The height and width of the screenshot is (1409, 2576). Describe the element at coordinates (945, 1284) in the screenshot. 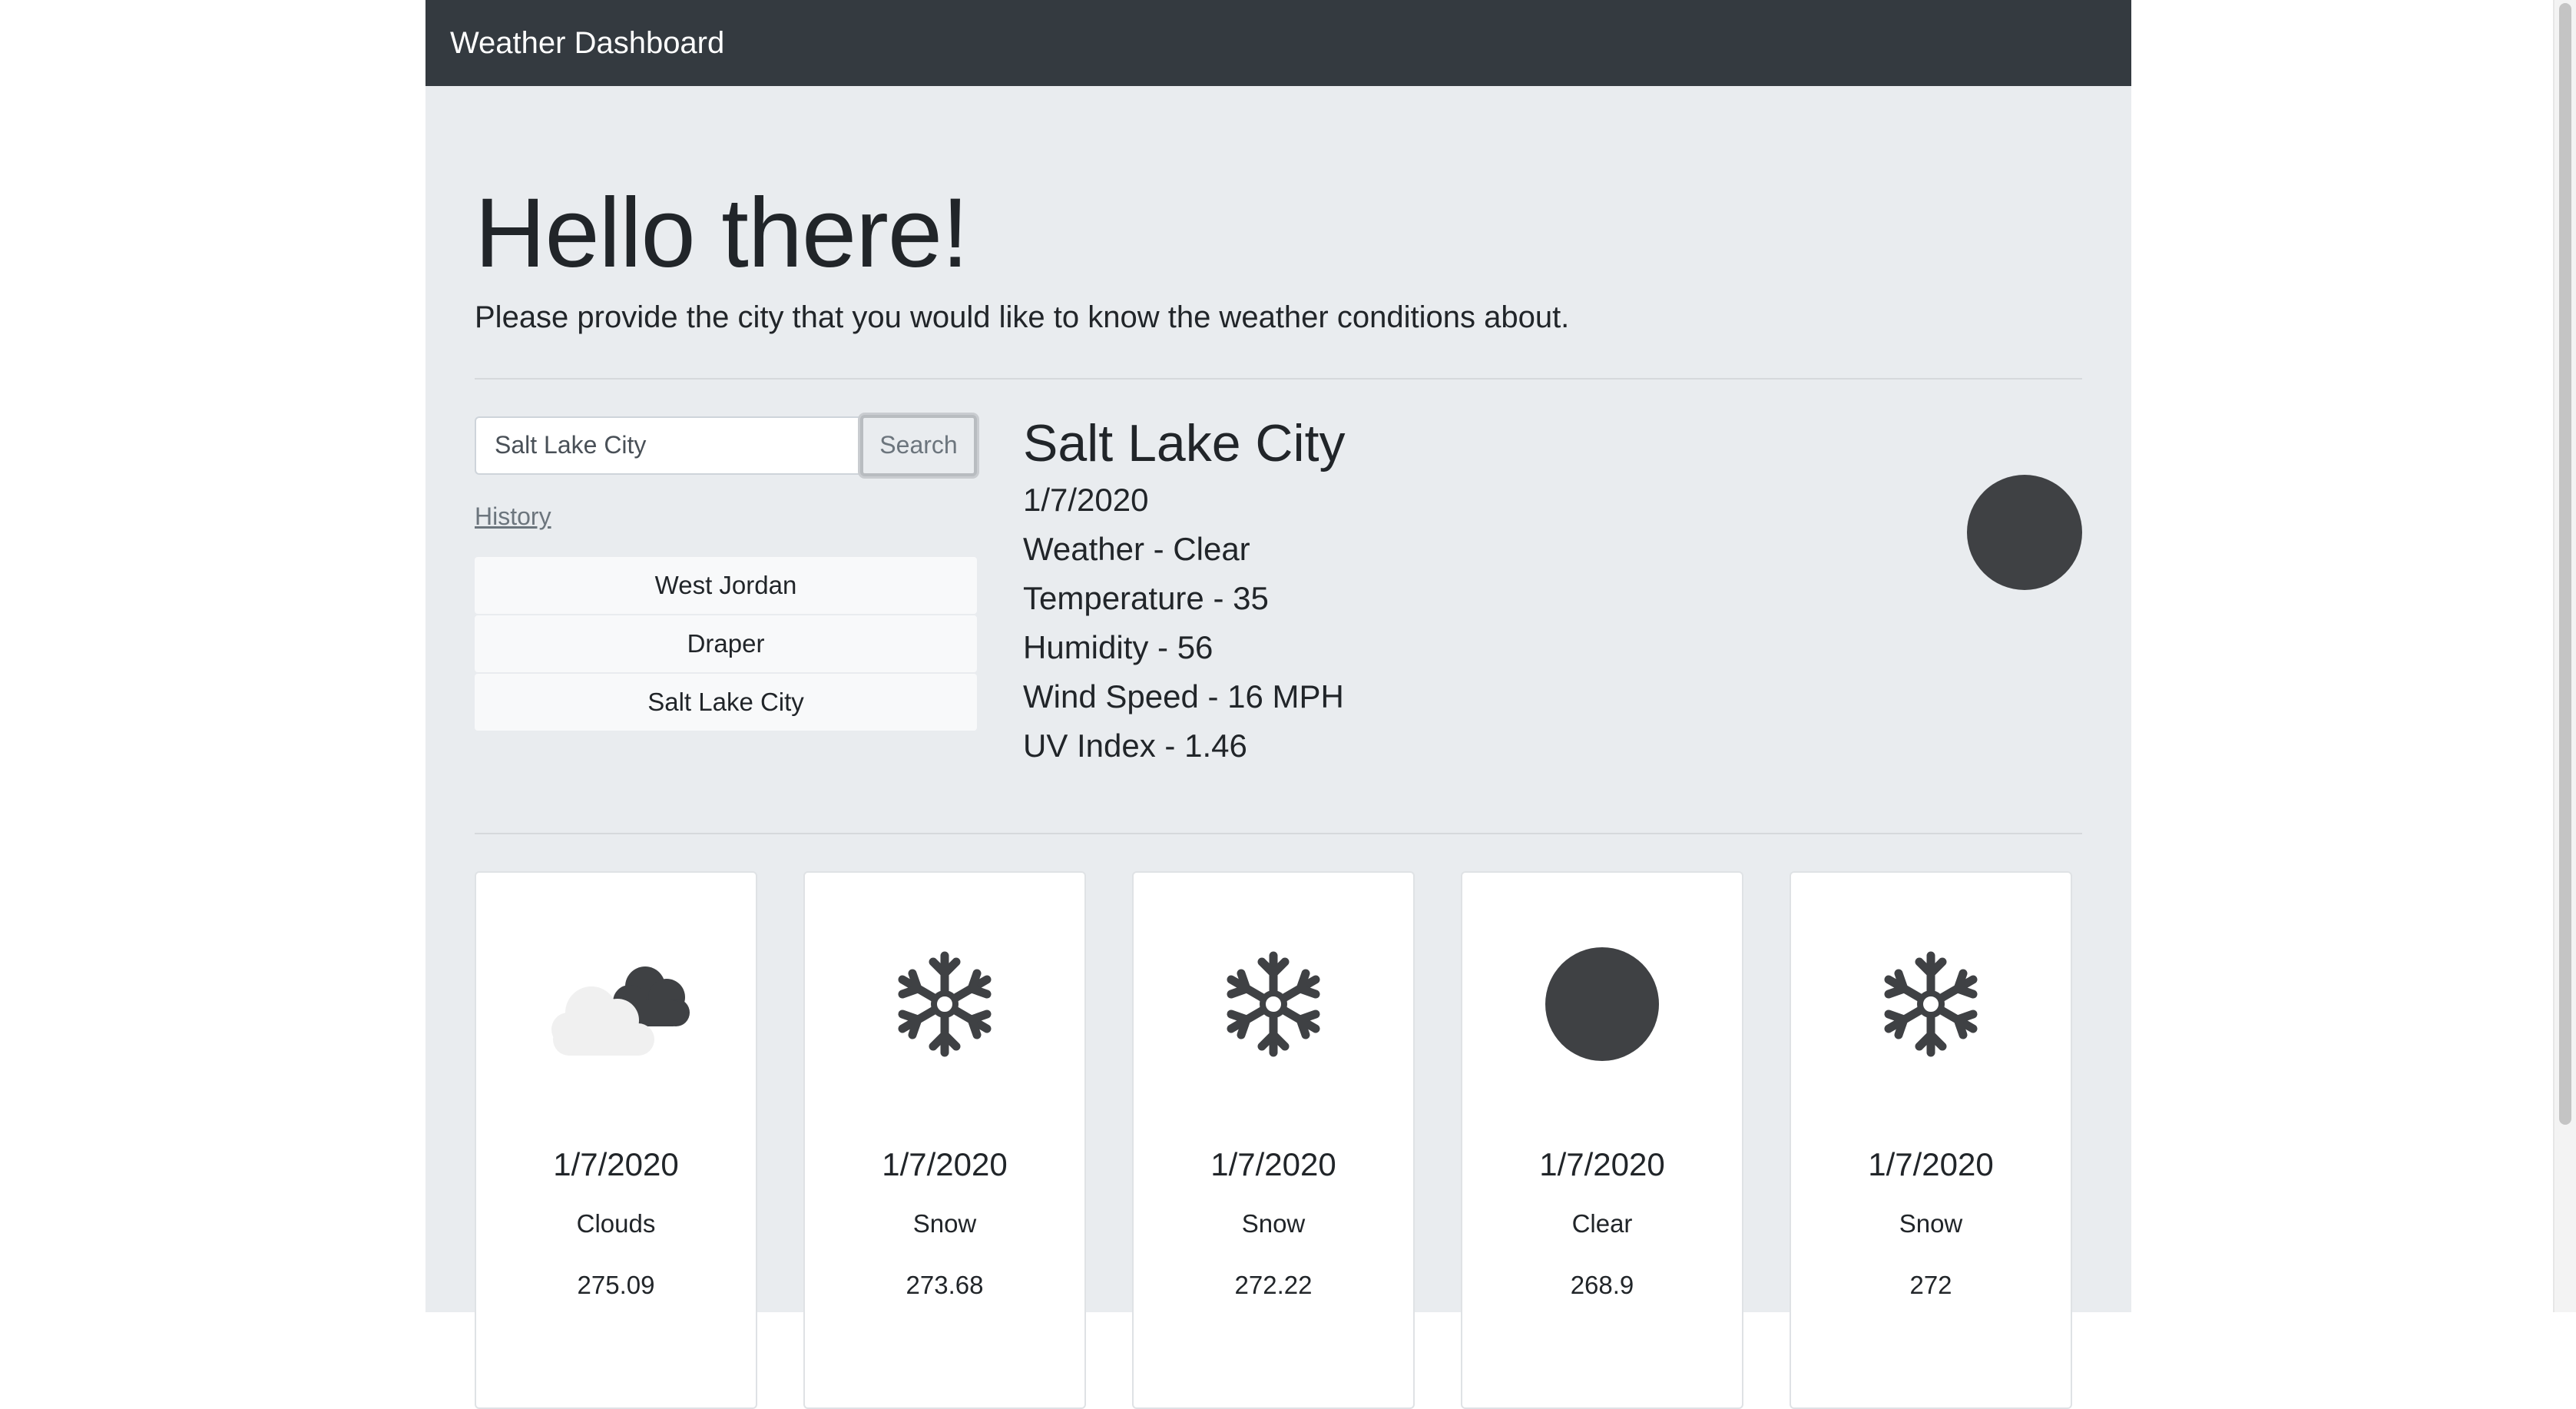

I see `forecast-temperature: 273.68` at that location.